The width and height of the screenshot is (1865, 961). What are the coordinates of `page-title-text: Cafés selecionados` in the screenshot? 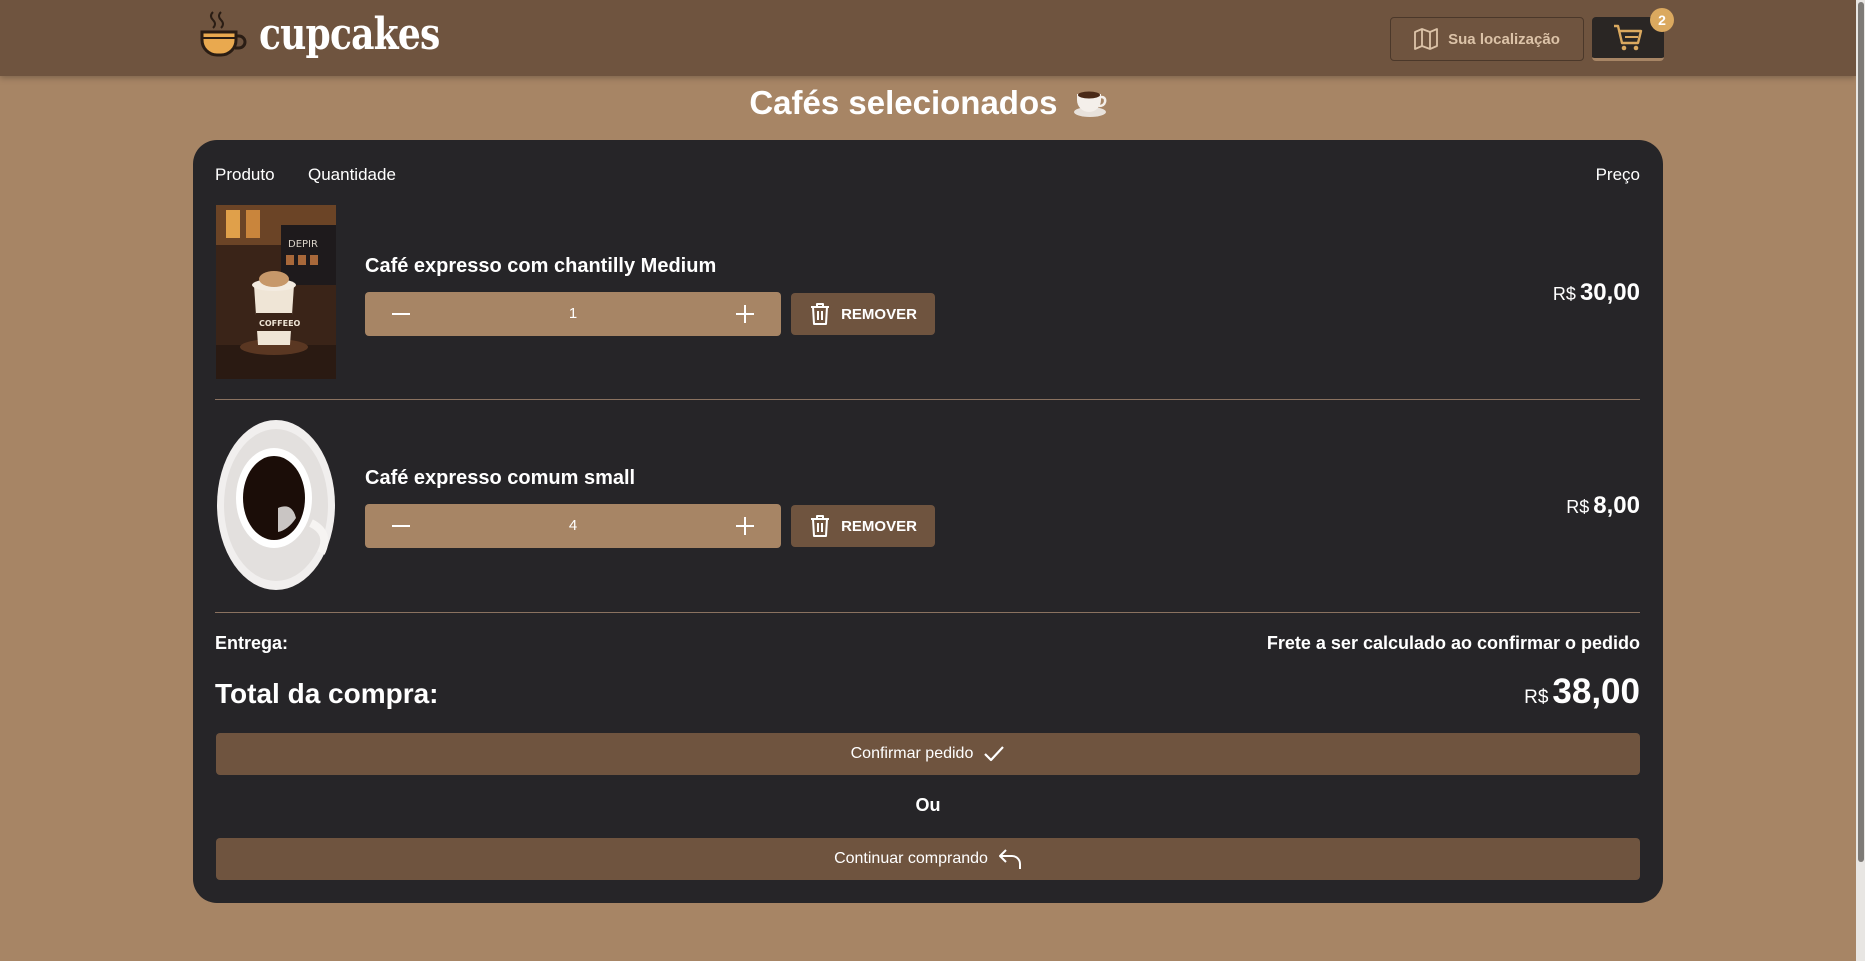 It's located at (903, 102).